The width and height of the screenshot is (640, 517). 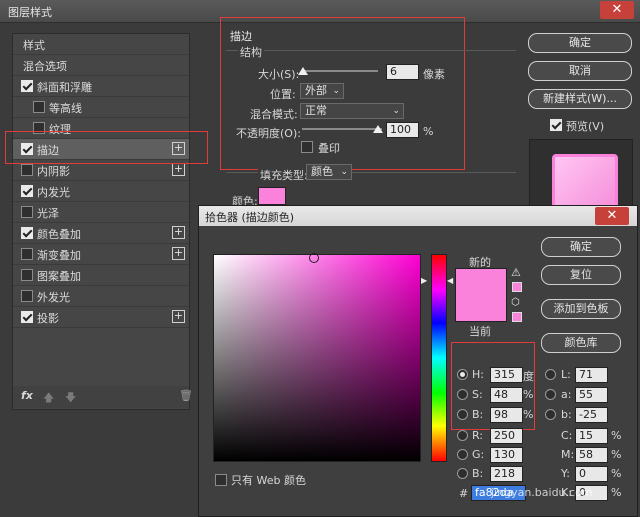 What do you see at coordinates (506, 375) in the screenshot?
I see `hue-input: 315` at bounding box center [506, 375].